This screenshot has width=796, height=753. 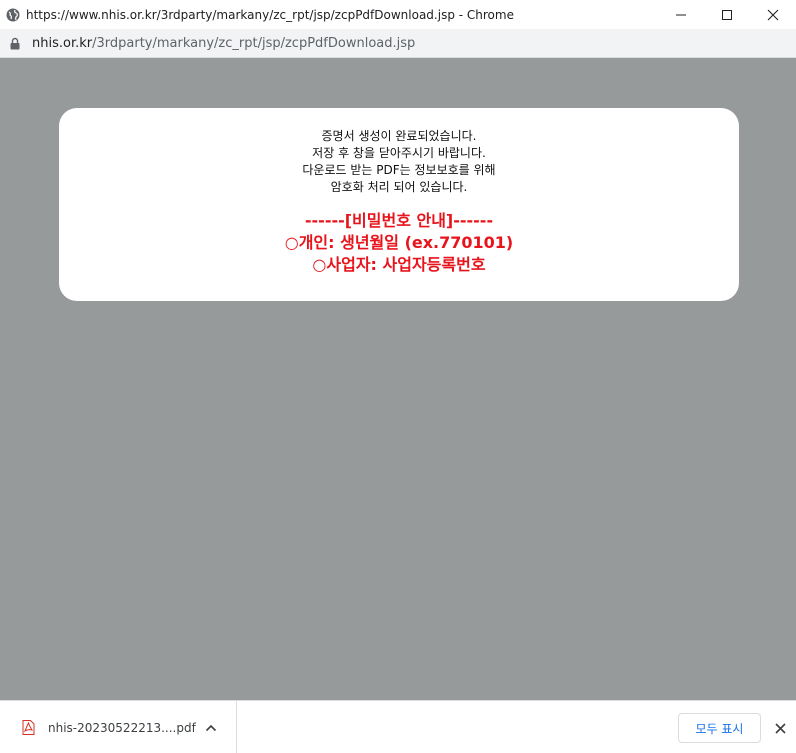 I want to click on chevron-up-icon, so click(x=211, y=728).